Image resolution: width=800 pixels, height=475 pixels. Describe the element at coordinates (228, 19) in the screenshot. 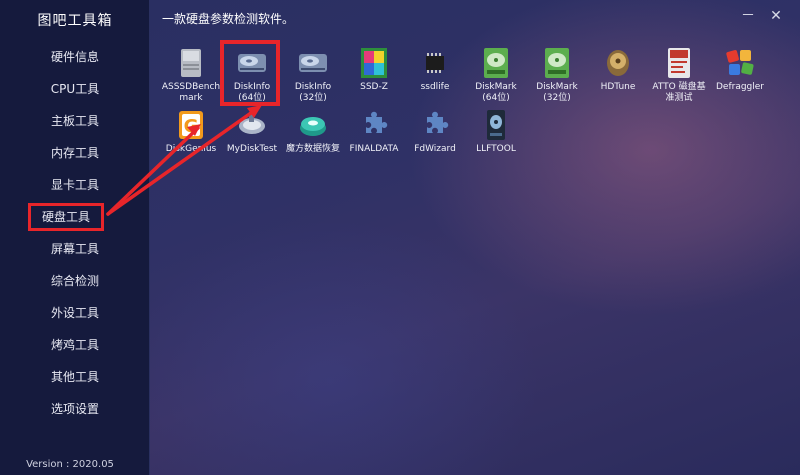

I see `description-text: 一款硬盘参数检测软件。` at that location.